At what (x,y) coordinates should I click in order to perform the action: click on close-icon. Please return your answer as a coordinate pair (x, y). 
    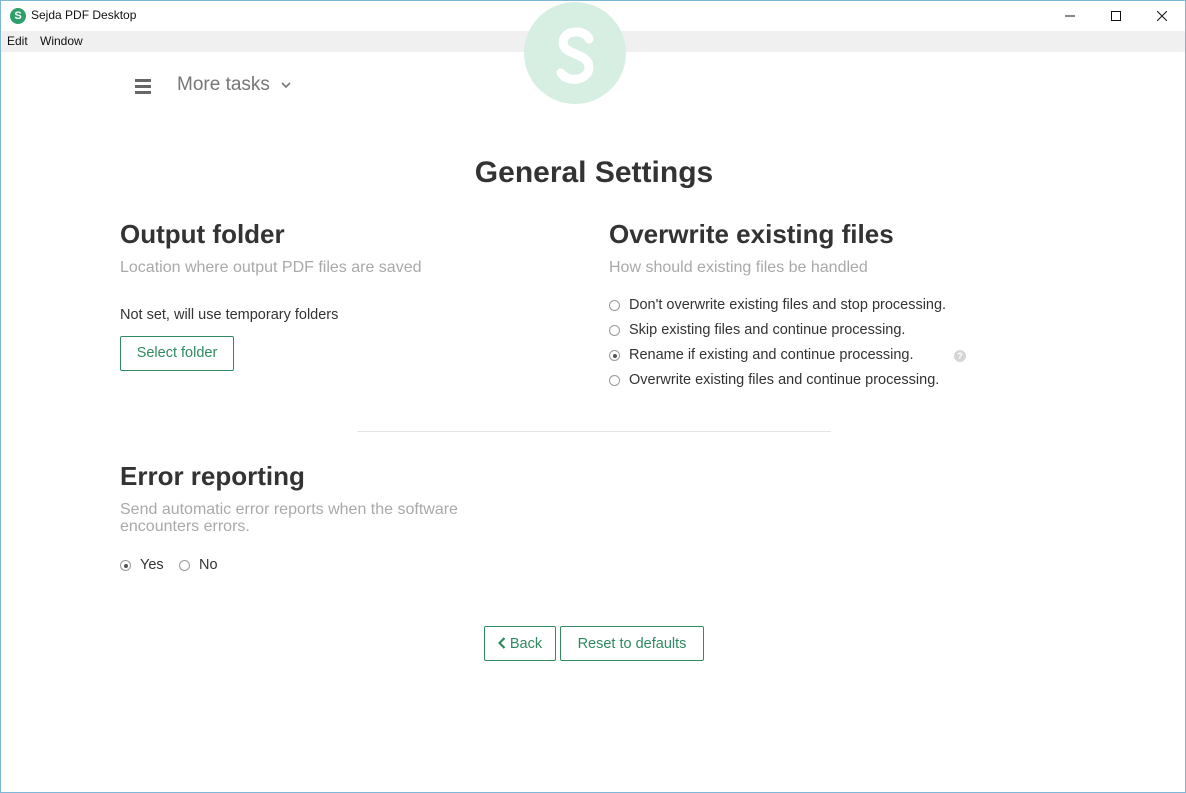
    Looking at the image, I should click on (1162, 16).